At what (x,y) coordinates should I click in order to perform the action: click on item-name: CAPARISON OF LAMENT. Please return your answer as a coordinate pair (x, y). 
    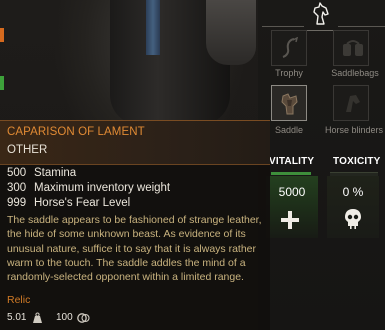
    Looking at the image, I should click on (76, 132).